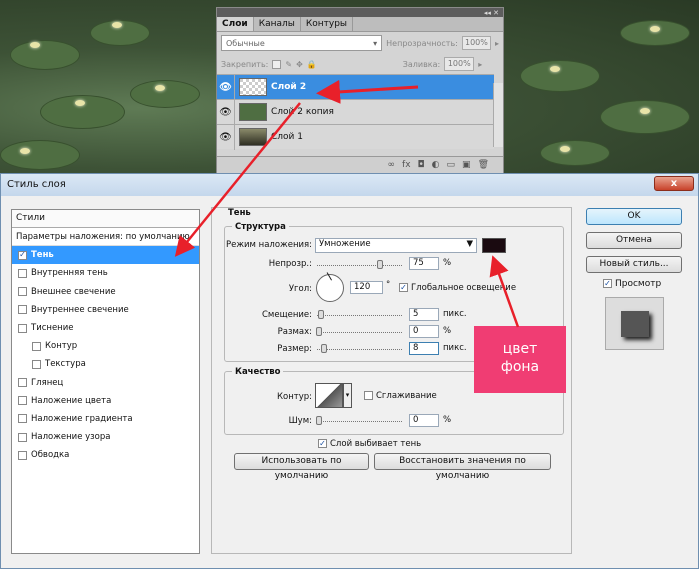 This screenshot has width=699, height=569. What do you see at coordinates (301, 467) in the screenshot?
I see `make-default-button: Использовать по умолчанию` at bounding box center [301, 467].